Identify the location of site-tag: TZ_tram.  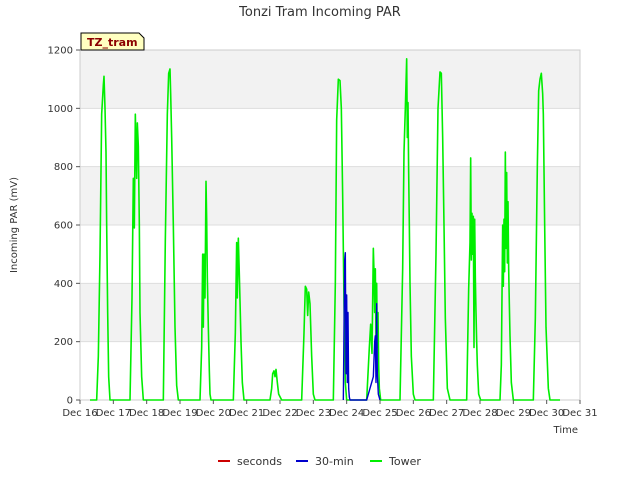
(112, 41).